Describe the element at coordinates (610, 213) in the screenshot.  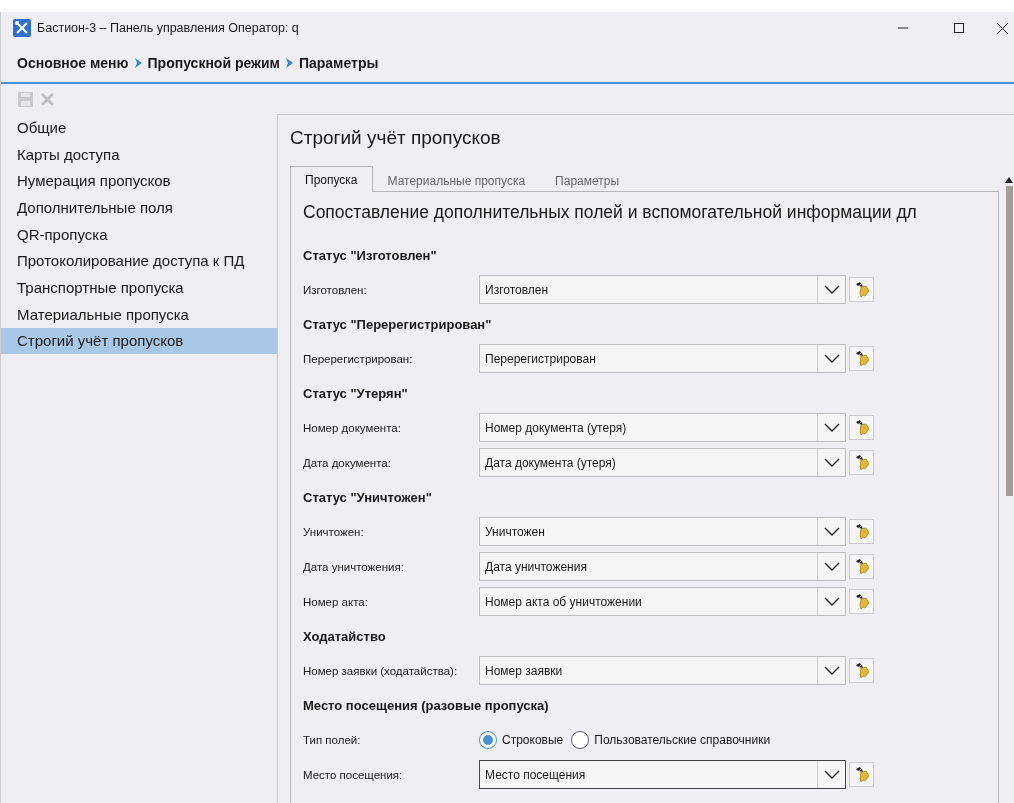
I see `section-title: Сопоставление дополнительных полей и вспомогательной информации дл` at that location.